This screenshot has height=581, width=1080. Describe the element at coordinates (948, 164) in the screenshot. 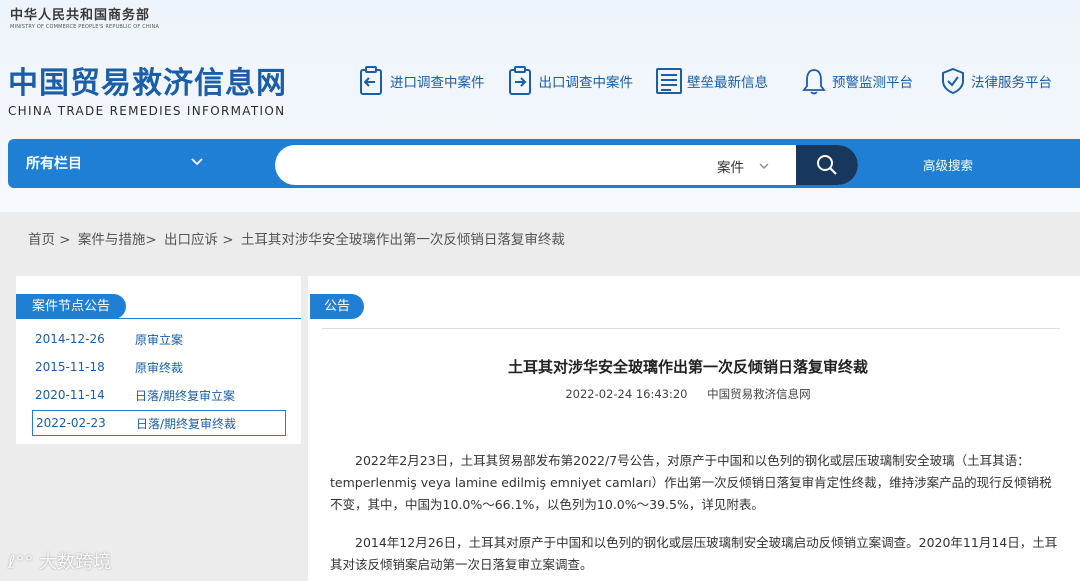

I see `advanced-search-link: 高级搜索` at that location.